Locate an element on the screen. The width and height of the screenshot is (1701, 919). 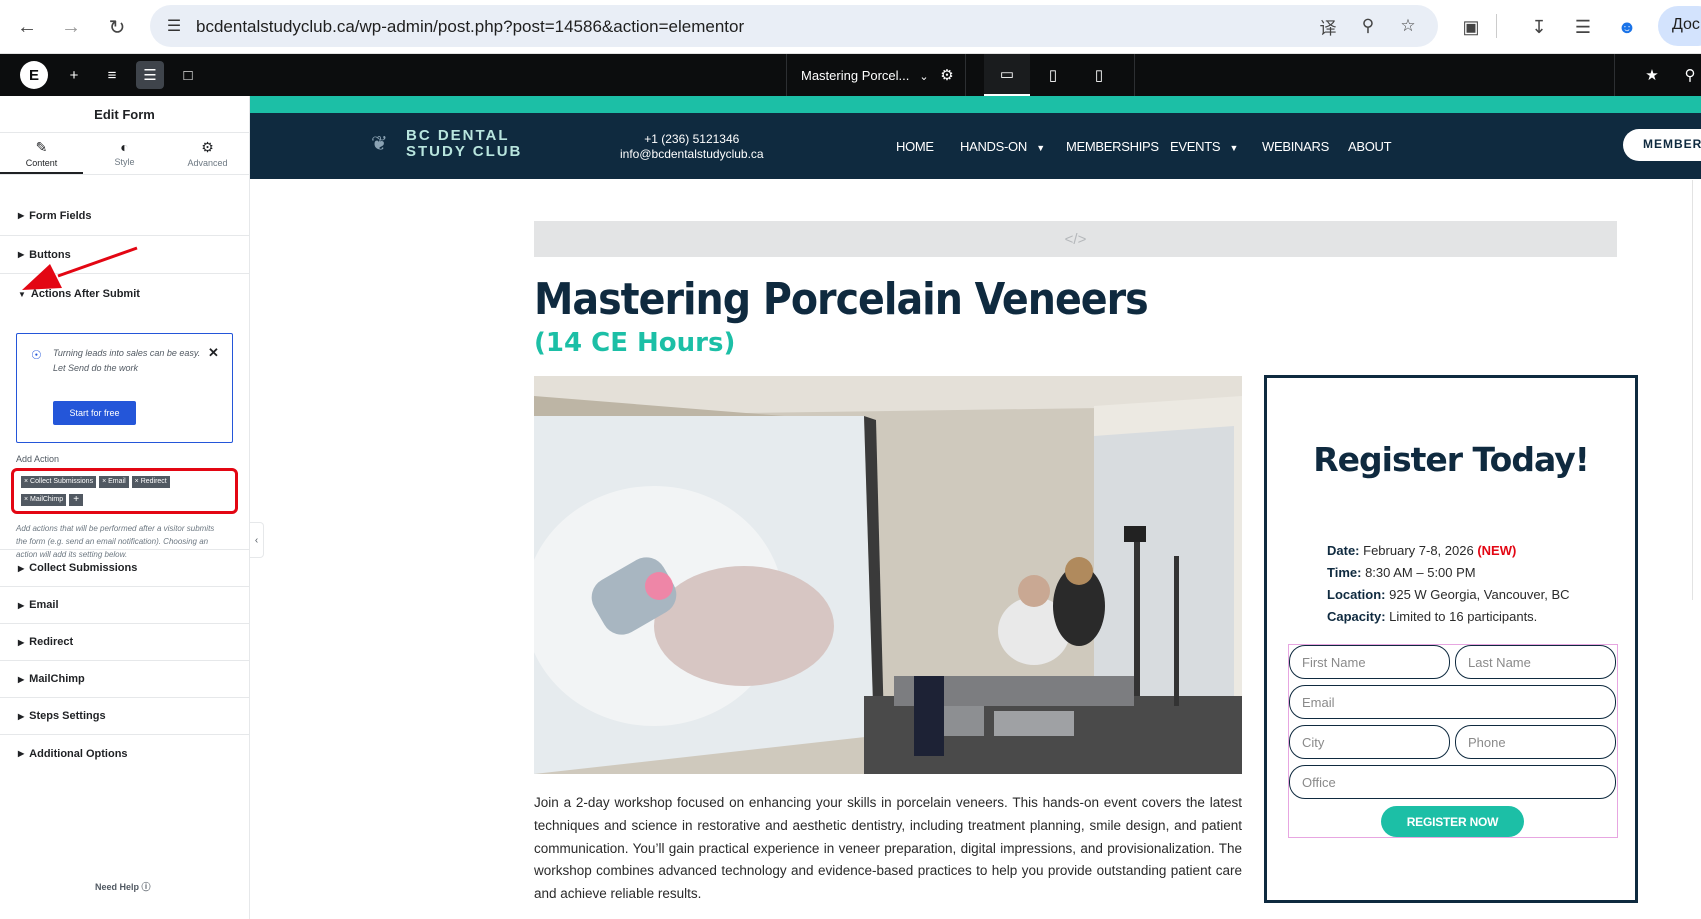
add-element-icon: + is located at coordinates (74, 75).